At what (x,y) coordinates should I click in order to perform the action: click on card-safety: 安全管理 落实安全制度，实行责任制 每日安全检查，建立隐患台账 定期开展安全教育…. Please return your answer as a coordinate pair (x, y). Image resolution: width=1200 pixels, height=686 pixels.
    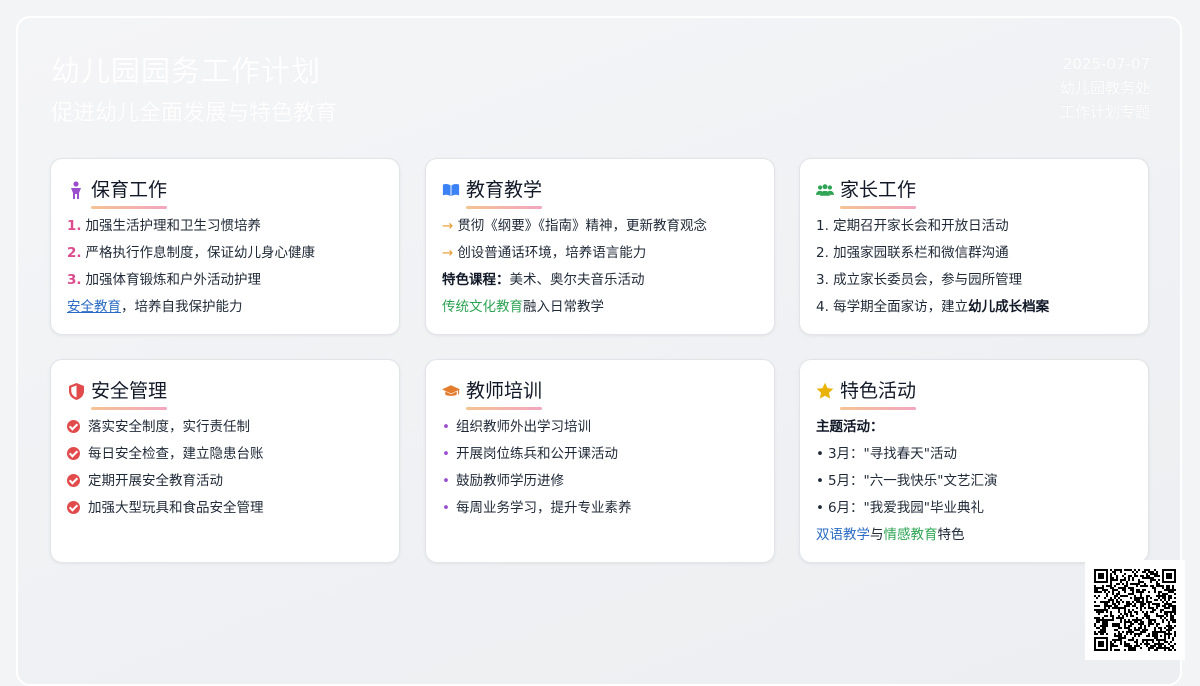
    Looking at the image, I should click on (225, 461).